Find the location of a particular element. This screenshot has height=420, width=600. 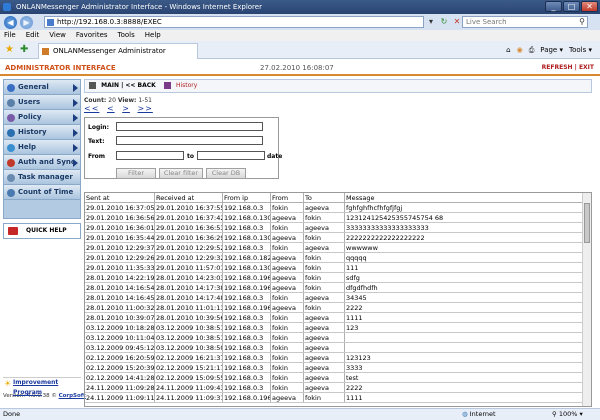

sidebar-item-general: General is located at coordinates (42, 87).